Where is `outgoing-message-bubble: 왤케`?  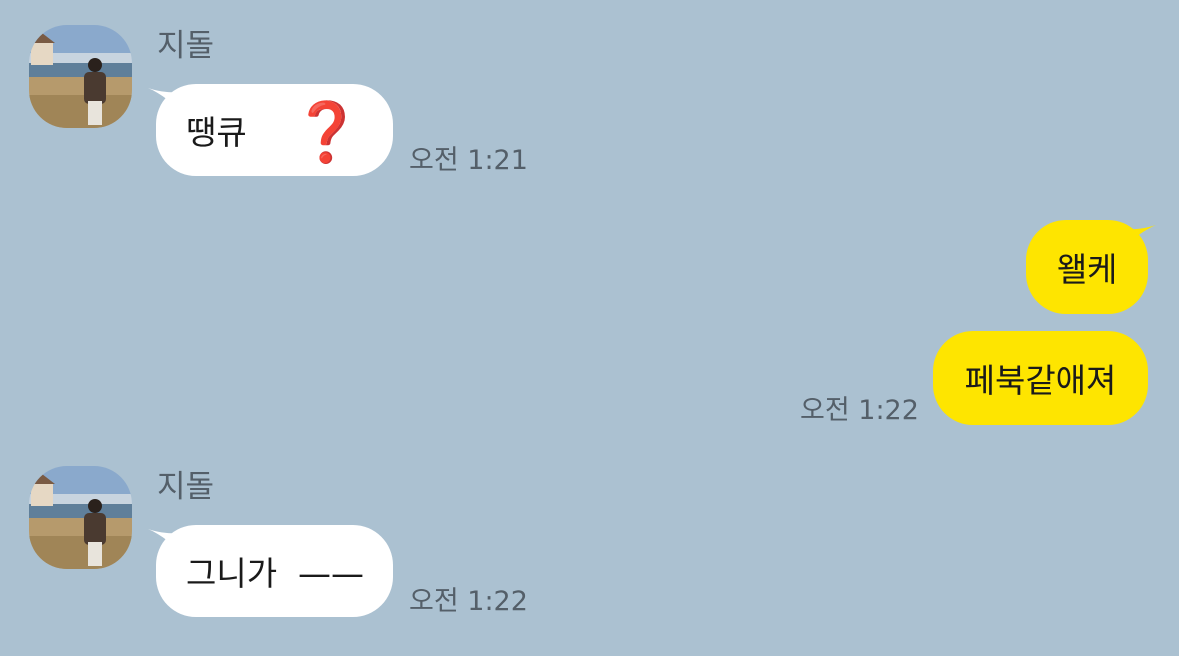
outgoing-message-bubble: 왤케 is located at coordinates (1087, 267).